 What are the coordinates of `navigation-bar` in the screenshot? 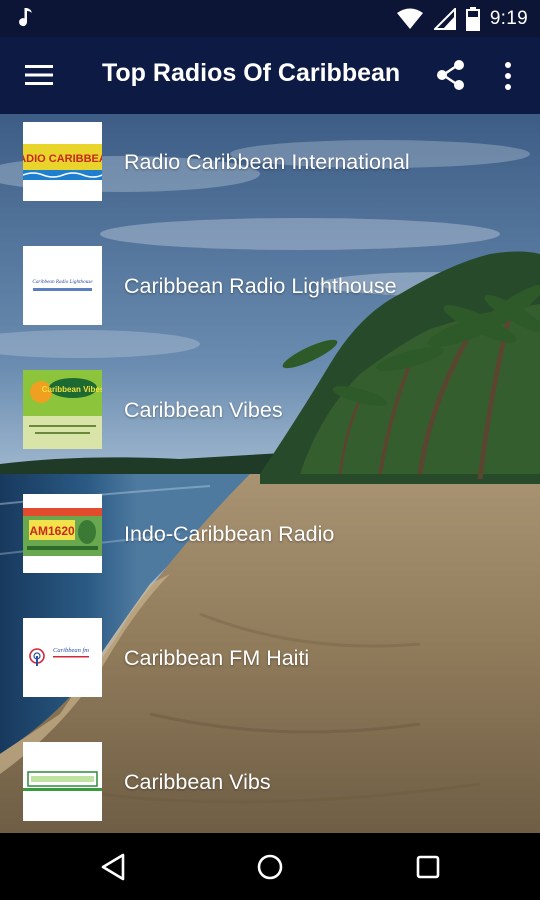 It's located at (270, 866).